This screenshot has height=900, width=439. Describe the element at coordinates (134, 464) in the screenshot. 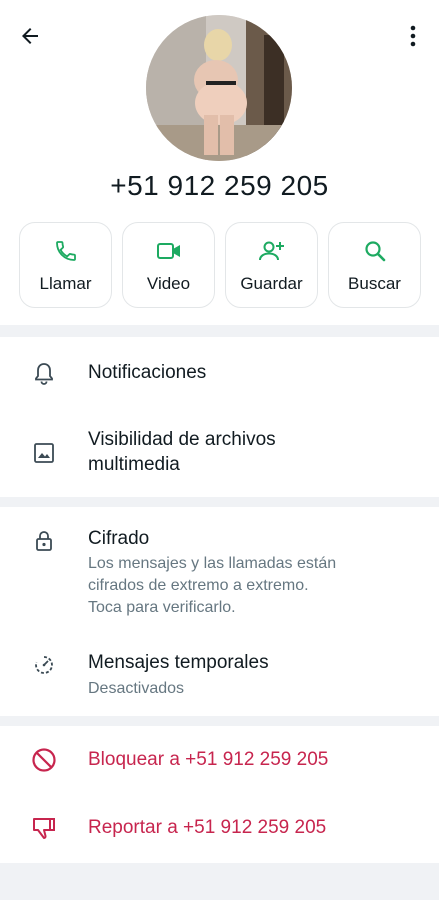

I see `media-visibility-label-2: multimedia` at that location.